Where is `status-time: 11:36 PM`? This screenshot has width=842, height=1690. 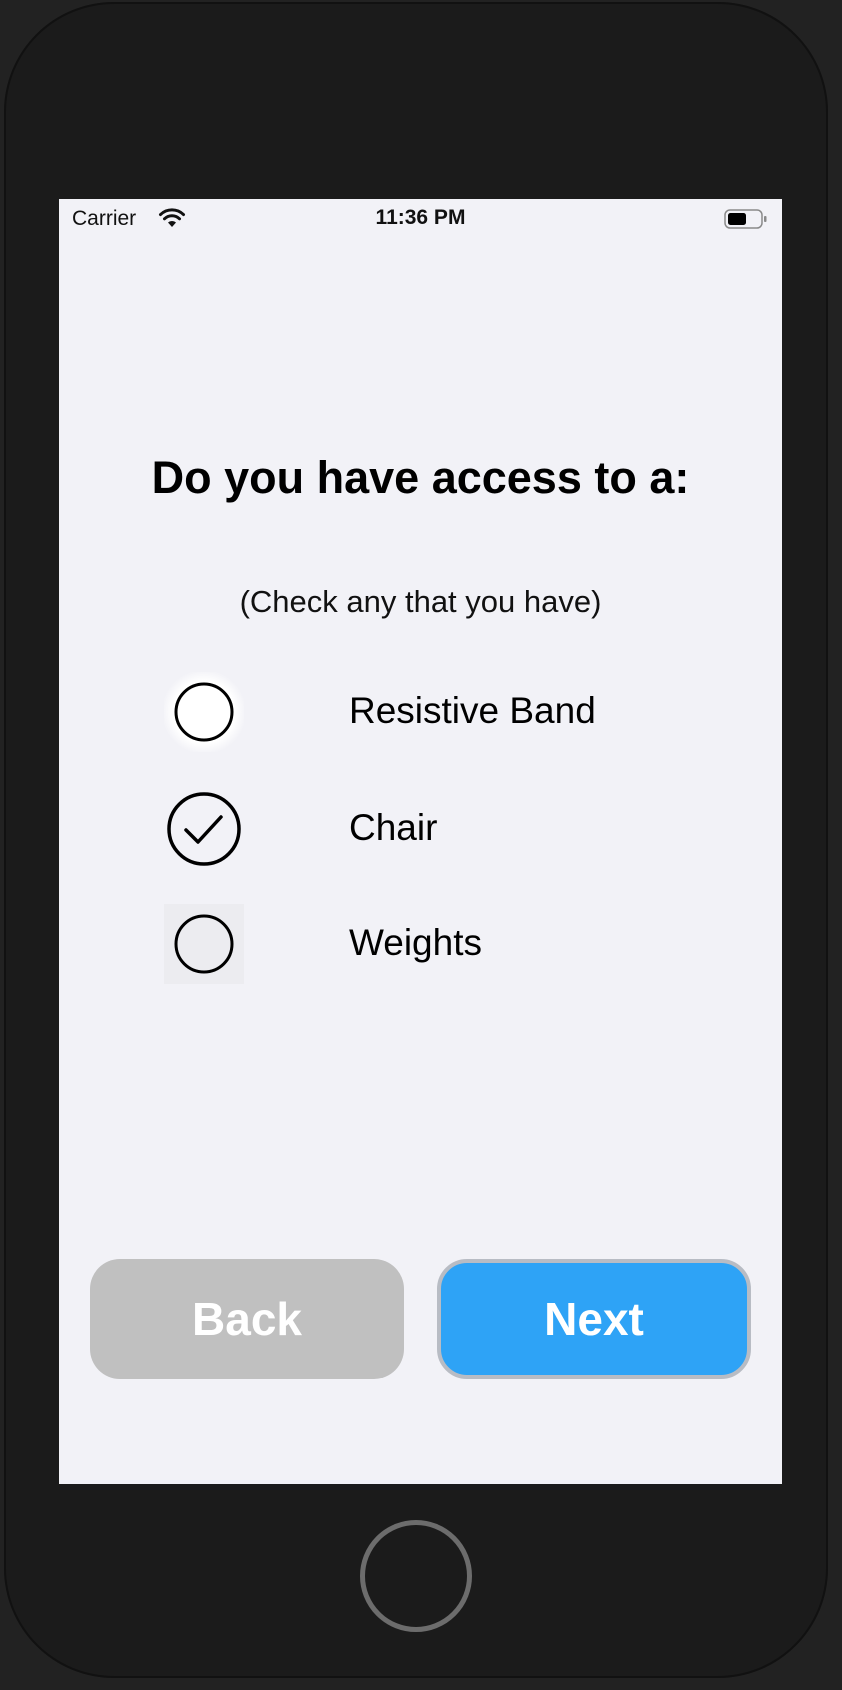
status-time: 11:36 PM is located at coordinates (420, 217).